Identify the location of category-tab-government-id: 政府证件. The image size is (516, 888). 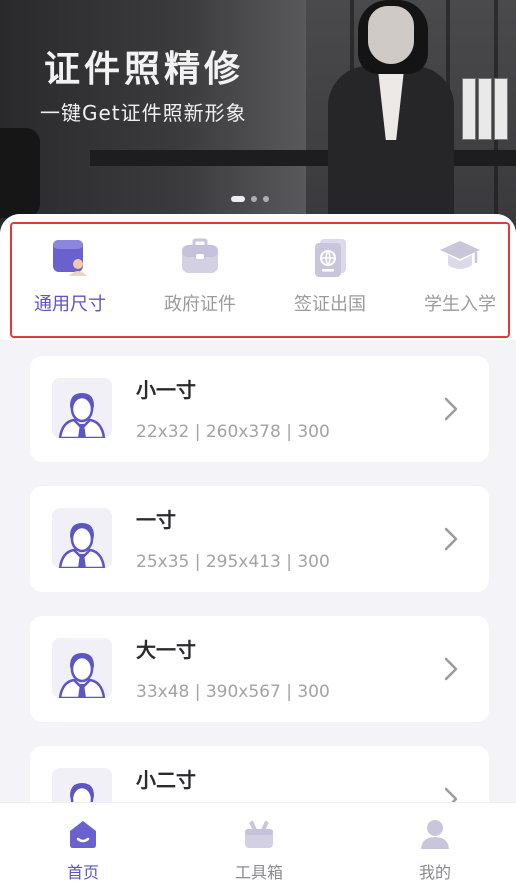
(200, 277).